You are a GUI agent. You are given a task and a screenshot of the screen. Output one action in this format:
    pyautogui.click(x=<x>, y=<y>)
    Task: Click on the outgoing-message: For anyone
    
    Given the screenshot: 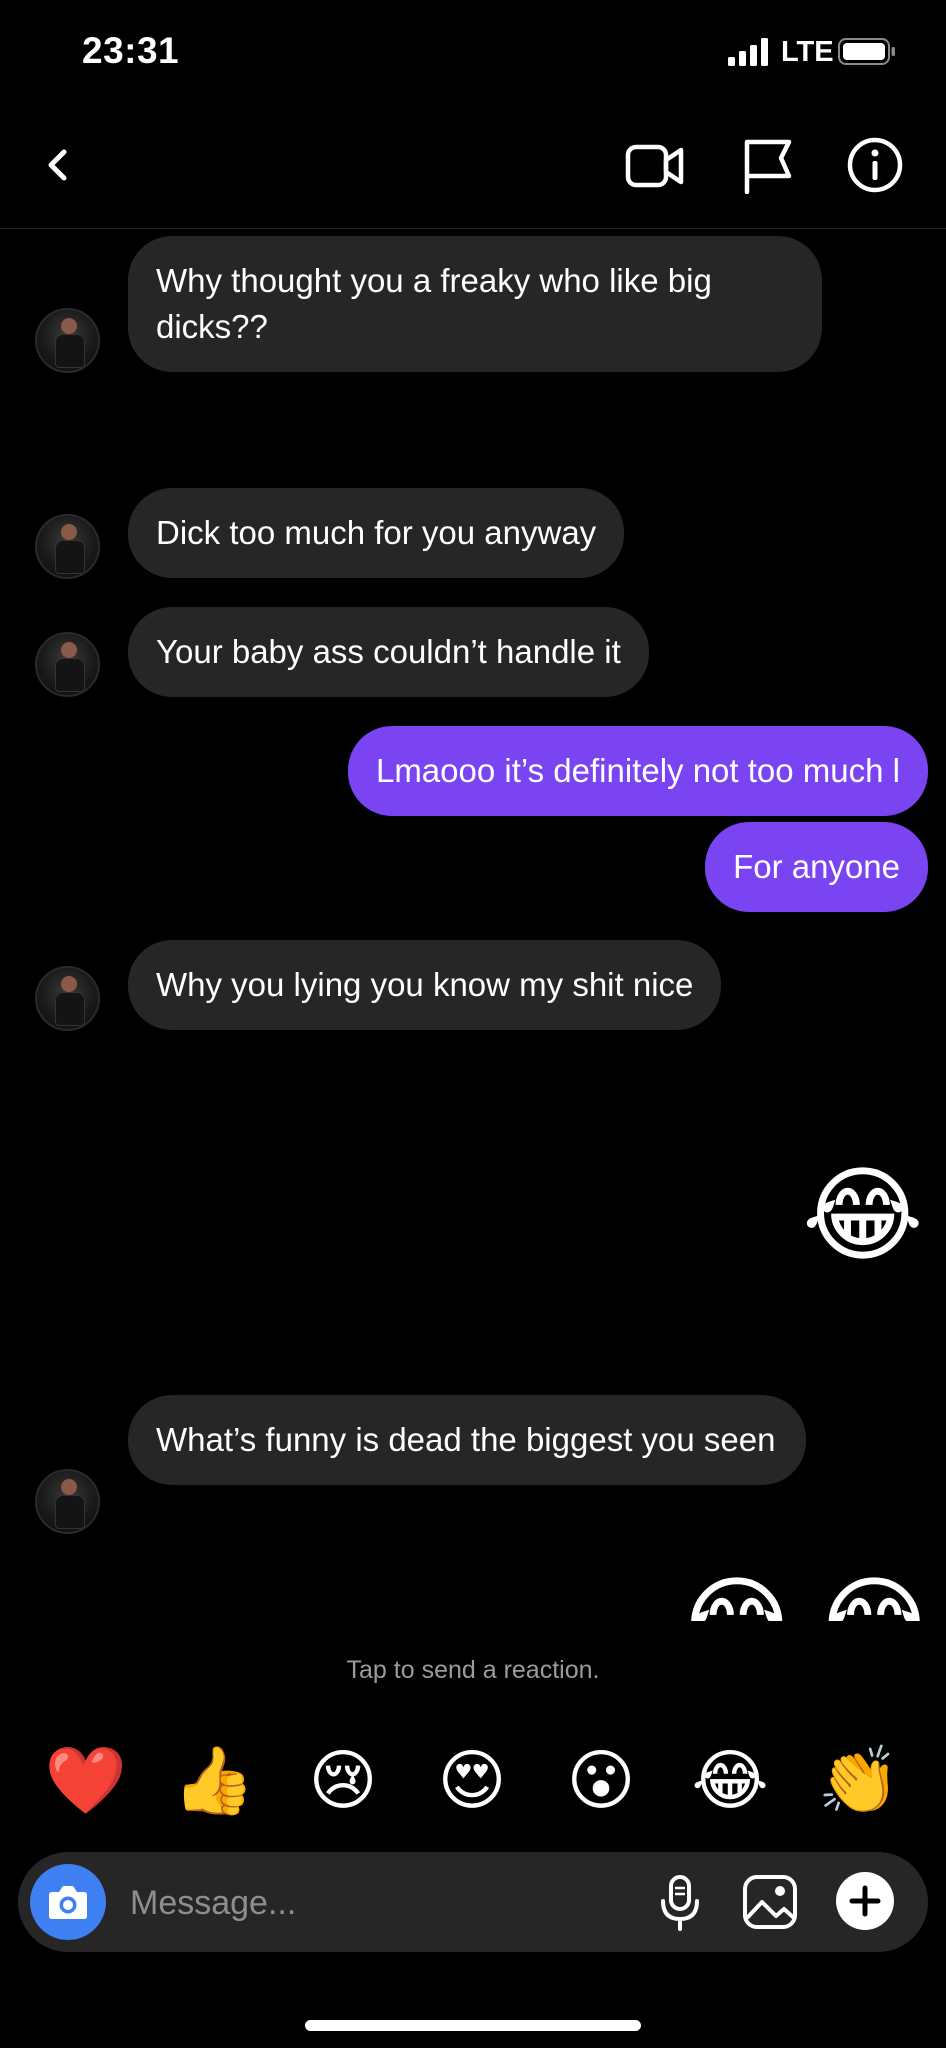 What is the action you would take?
    pyautogui.click(x=816, y=867)
    